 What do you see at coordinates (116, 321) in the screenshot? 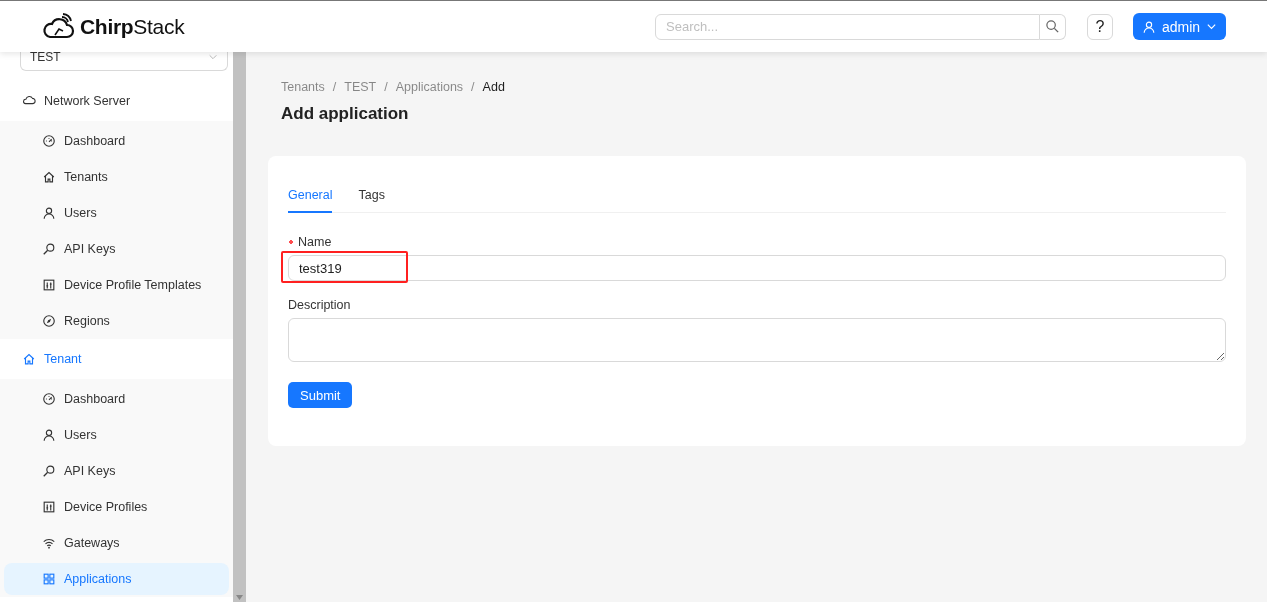
I see `sidebar-item: Regions` at bounding box center [116, 321].